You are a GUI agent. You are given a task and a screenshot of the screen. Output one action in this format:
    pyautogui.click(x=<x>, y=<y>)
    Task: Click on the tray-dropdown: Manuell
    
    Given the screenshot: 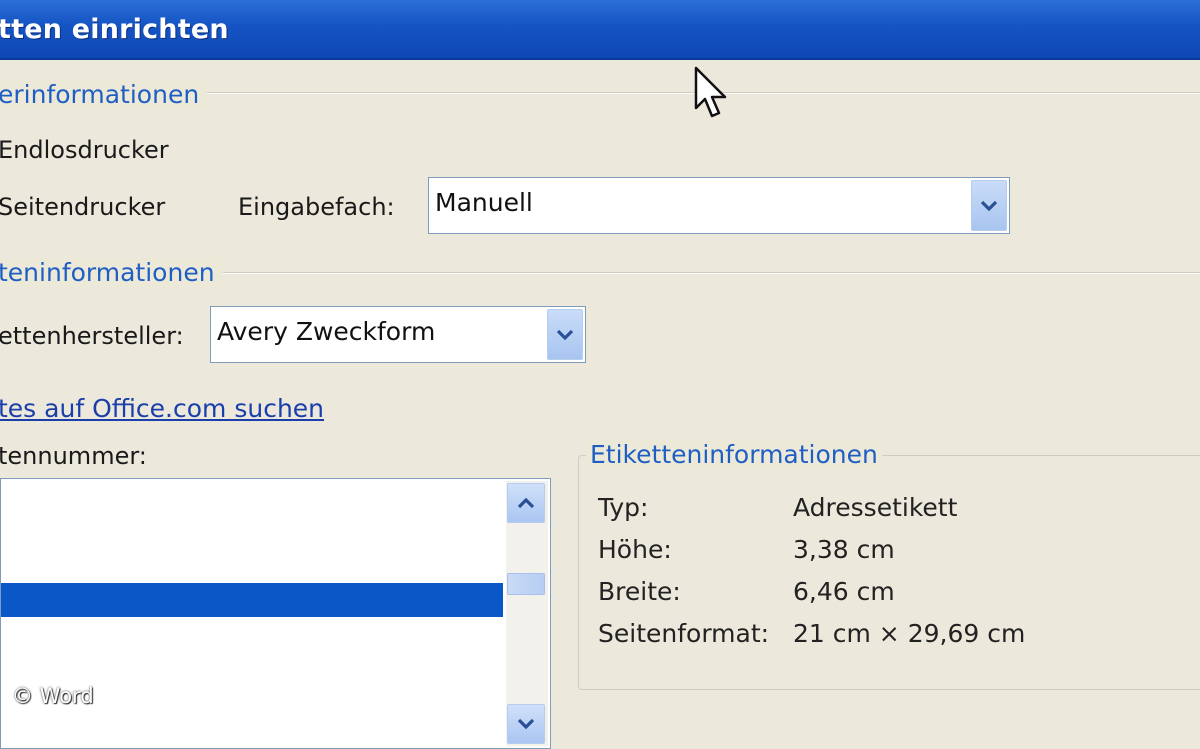 What is the action you would take?
    pyautogui.click(x=719, y=205)
    